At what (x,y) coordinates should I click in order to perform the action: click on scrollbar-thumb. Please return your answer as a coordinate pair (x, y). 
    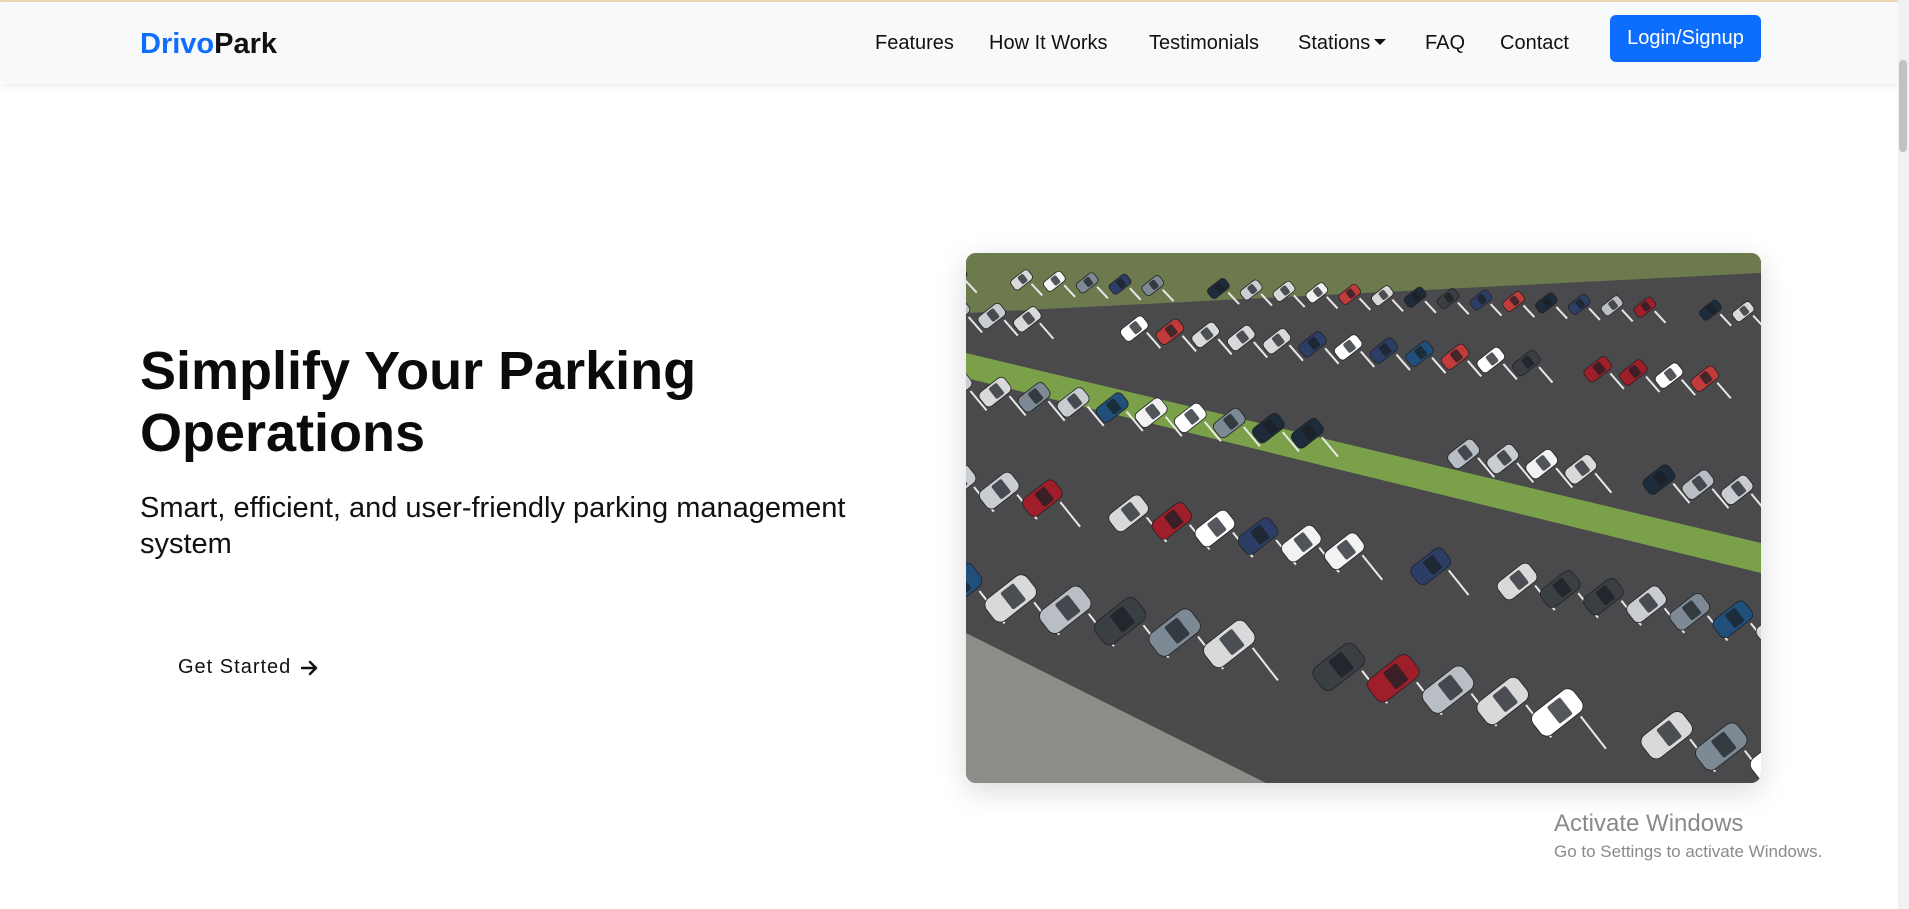
    Looking at the image, I should click on (1903, 106).